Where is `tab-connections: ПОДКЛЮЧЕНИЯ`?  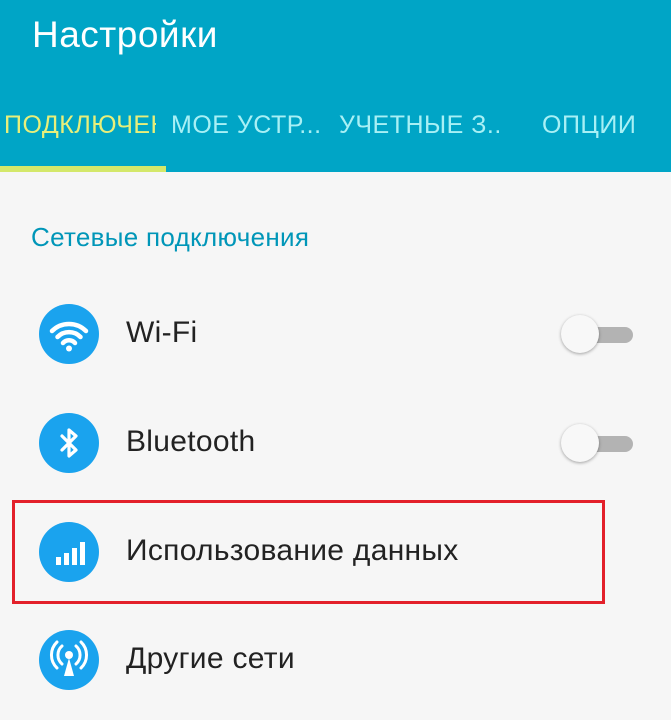
tab-connections: ПОДКЛЮЧЕНИЯ is located at coordinates (80, 125).